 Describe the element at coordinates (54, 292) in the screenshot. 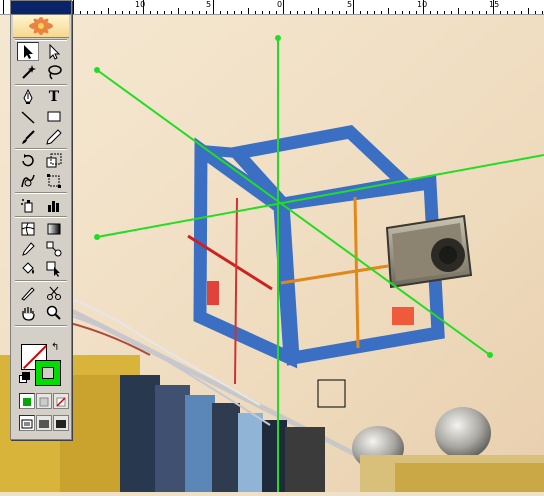

I see `scissors-tool-icon` at that location.